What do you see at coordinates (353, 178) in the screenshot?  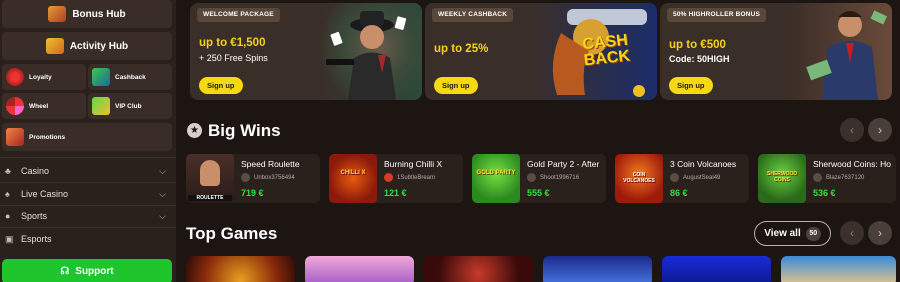 I see `game-thumbnail: CHILLI X` at bounding box center [353, 178].